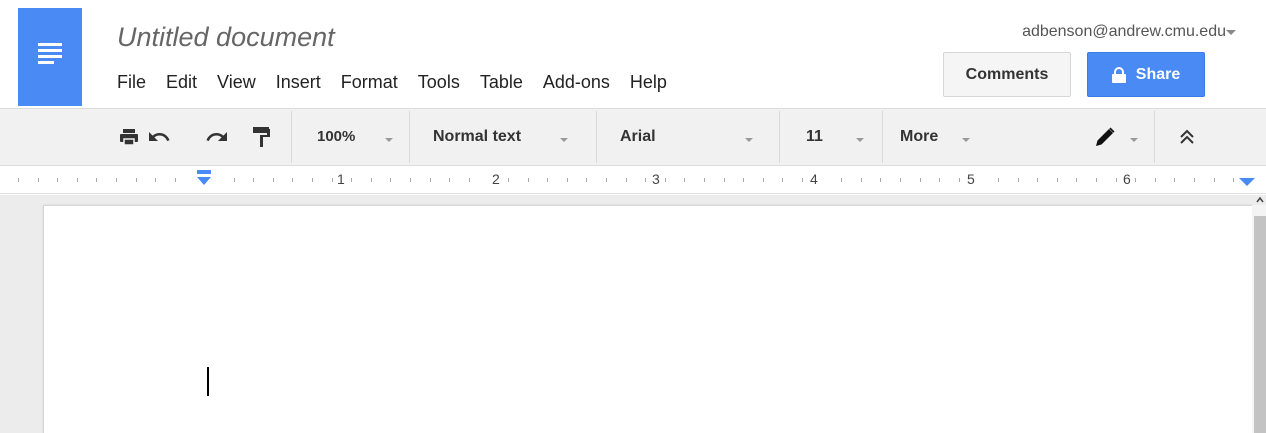 Image resolution: width=1266 pixels, height=433 pixels. I want to click on menu-insert: Insert, so click(298, 82).